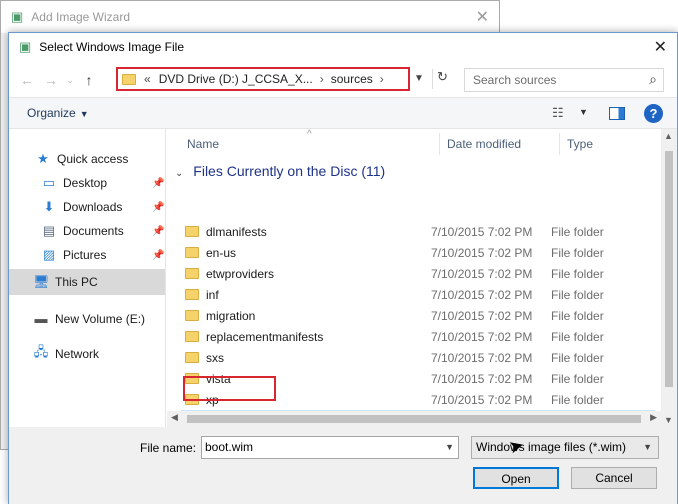  Describe the element at coordinates (147, 79) in the screenshot. I see `breadcrumb-overflow: «` at that location.